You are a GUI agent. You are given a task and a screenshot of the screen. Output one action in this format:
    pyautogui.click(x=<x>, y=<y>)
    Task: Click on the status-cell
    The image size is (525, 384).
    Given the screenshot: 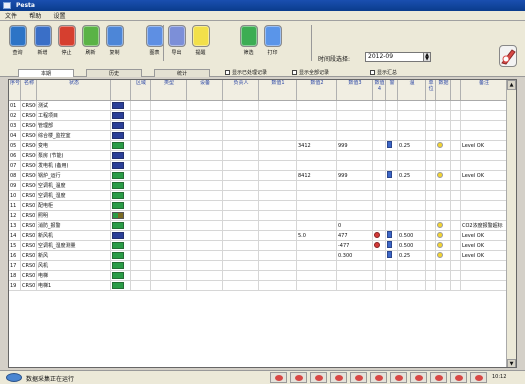 What is the action you would take?
    pyautogui.click(x=121, y=105)
    